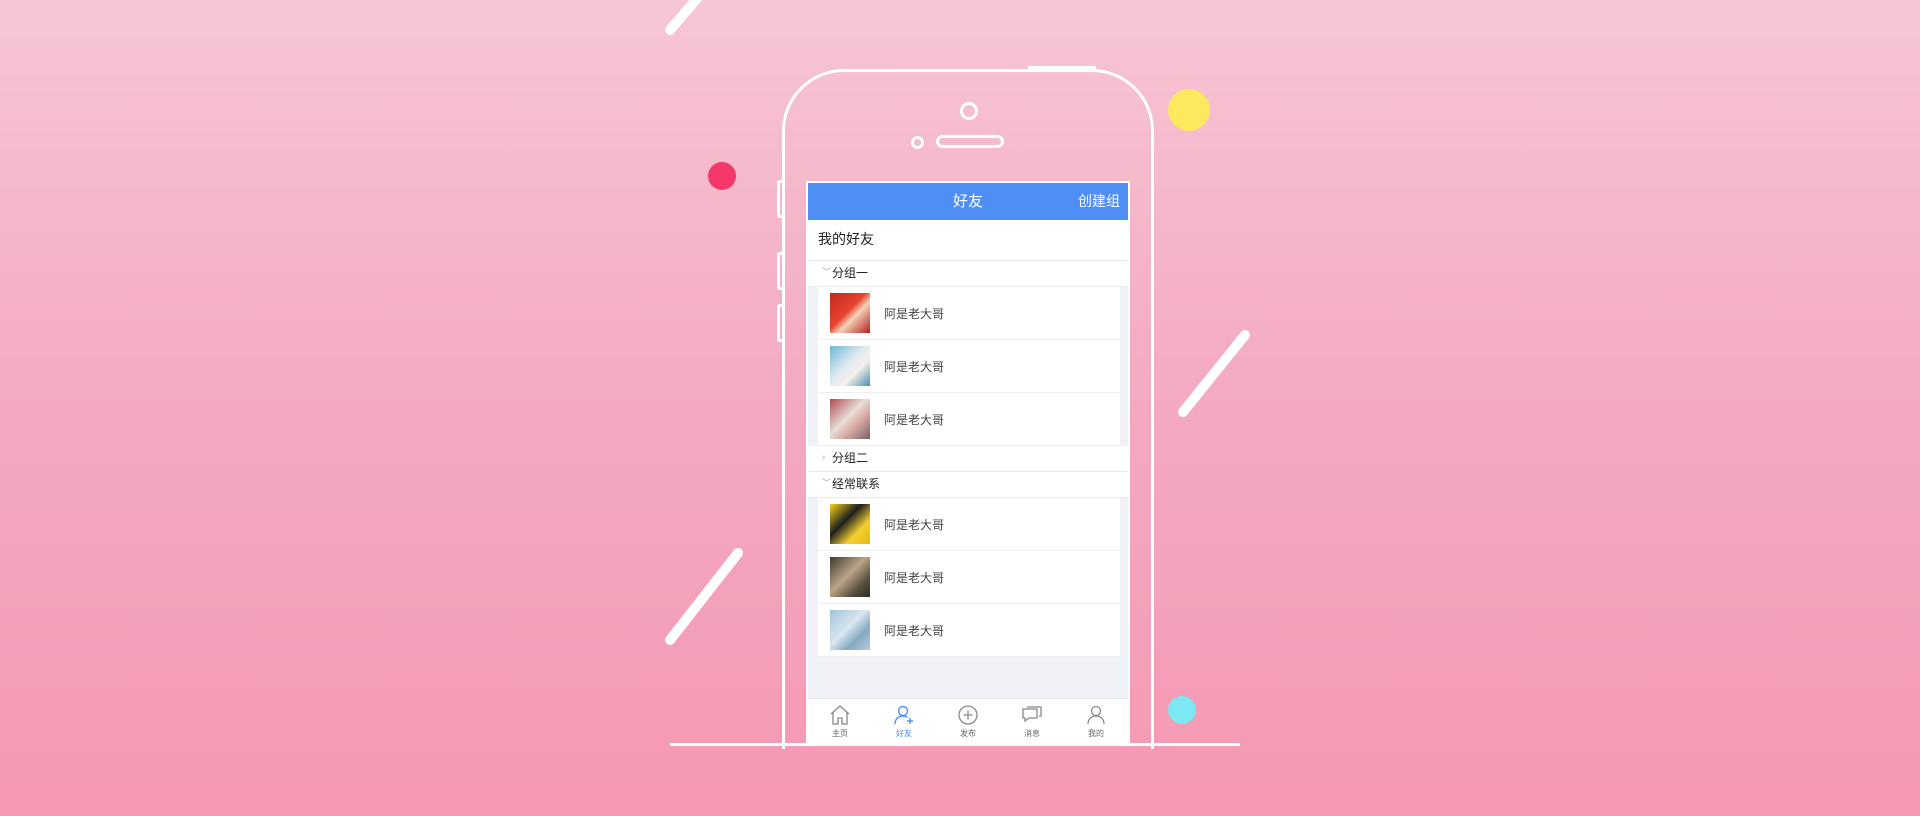 This screenshot has width=1920, height=816. What do you see at coordinates (969, 111) in the screenshot?
I see `phone-camera` at bounding box center [969, 111].